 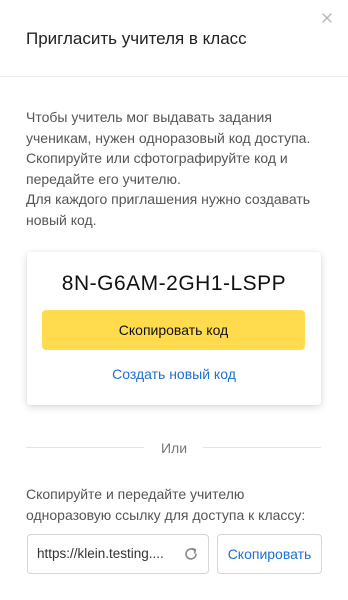 What do you see at coordinates (327, 18) in the screenshot?
I see `close-icon` at bounding box center [327, 18].